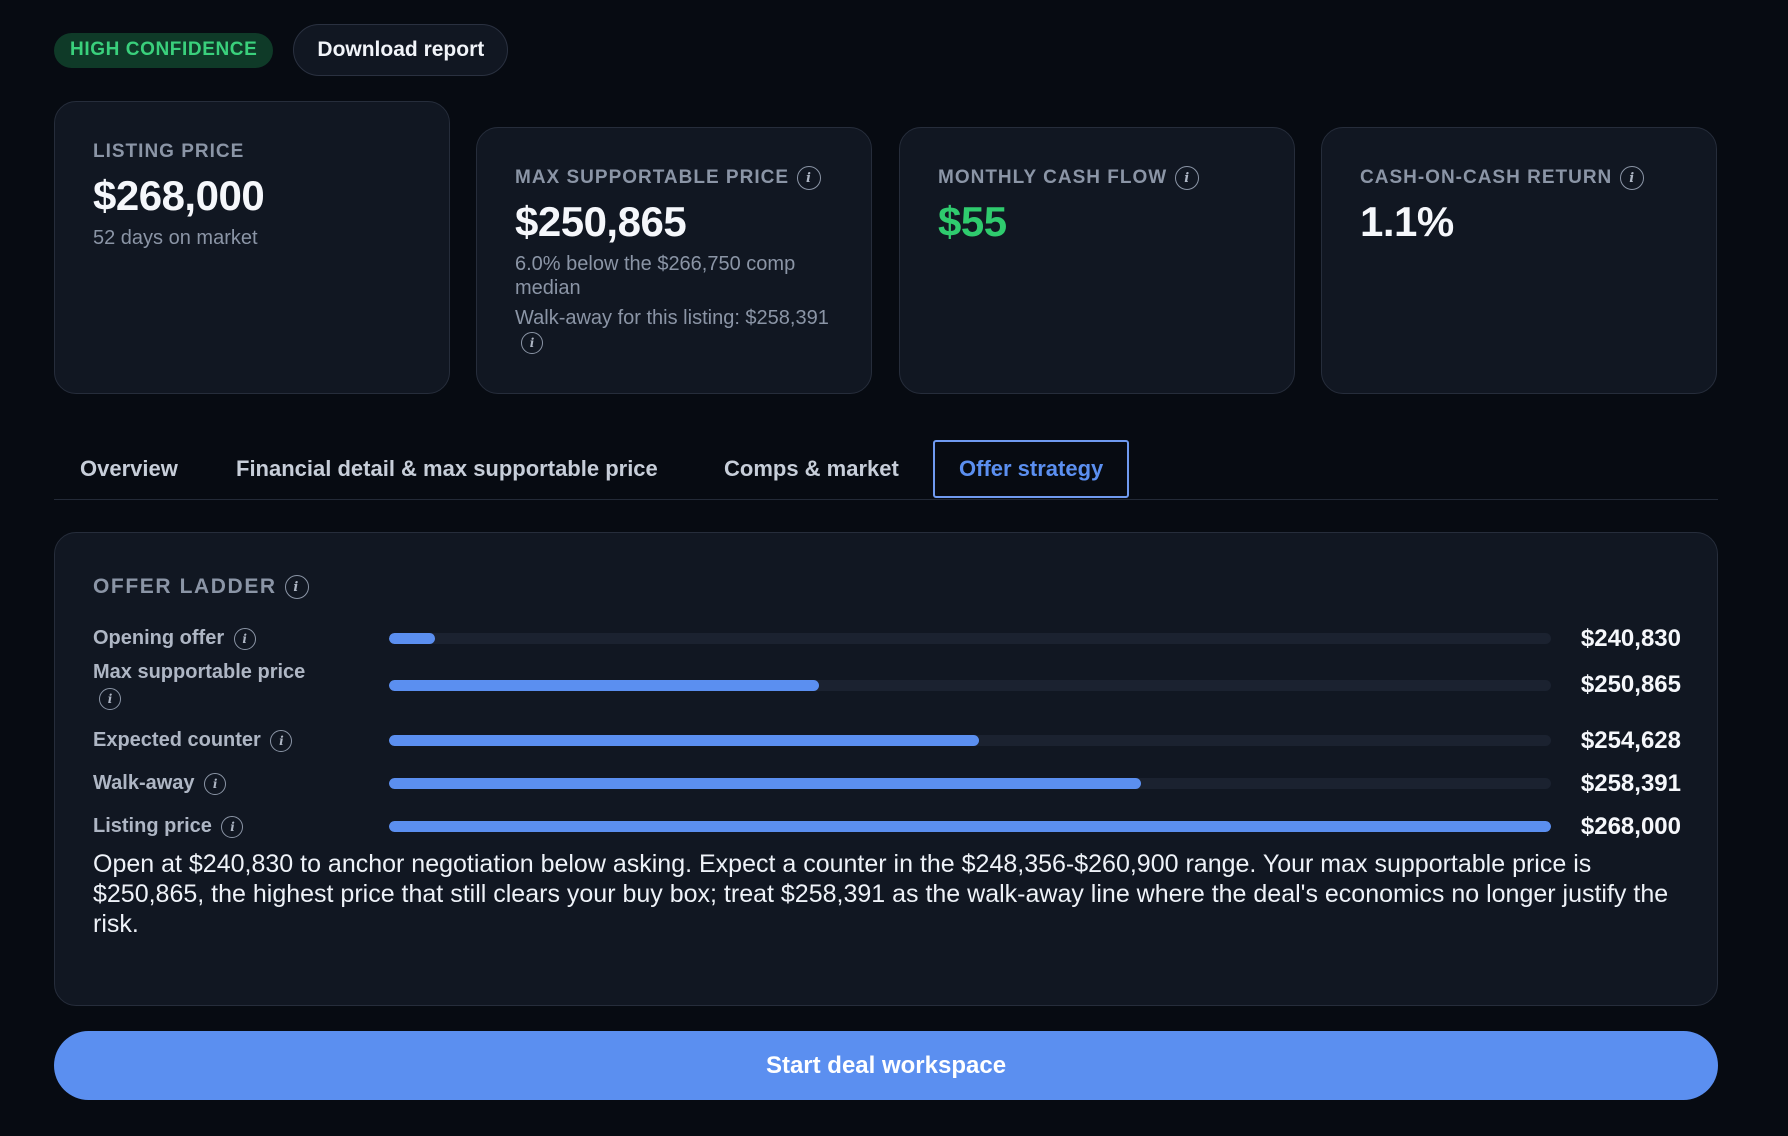 The image size is (1788, 1136). What do you see at coordinates (601, 221) in the screenshot?
I see `max-supportable-value: $250,865` at bounding box center [601, 221].